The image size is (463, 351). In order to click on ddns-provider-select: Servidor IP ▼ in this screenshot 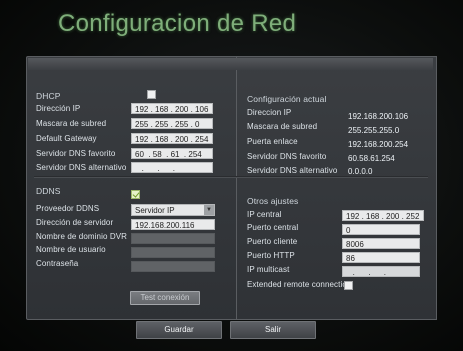, I will do `click(173, 210)`.